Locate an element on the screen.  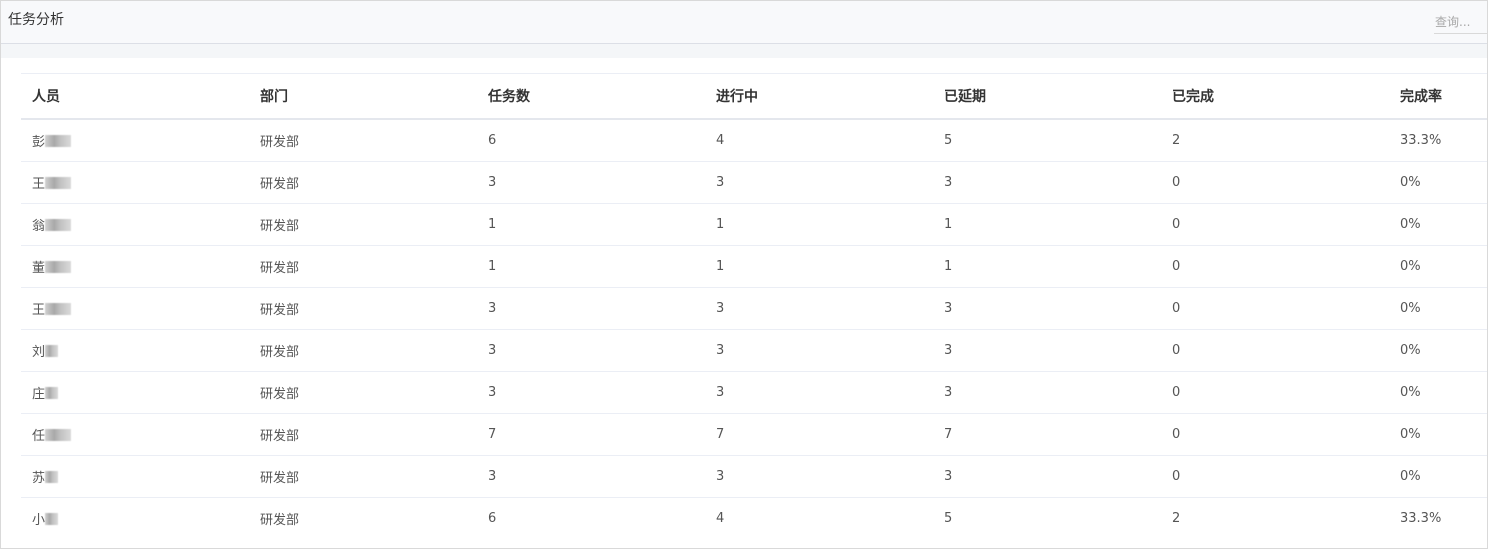
cell-delayed: 1 is located at coordinates (1047, 224).